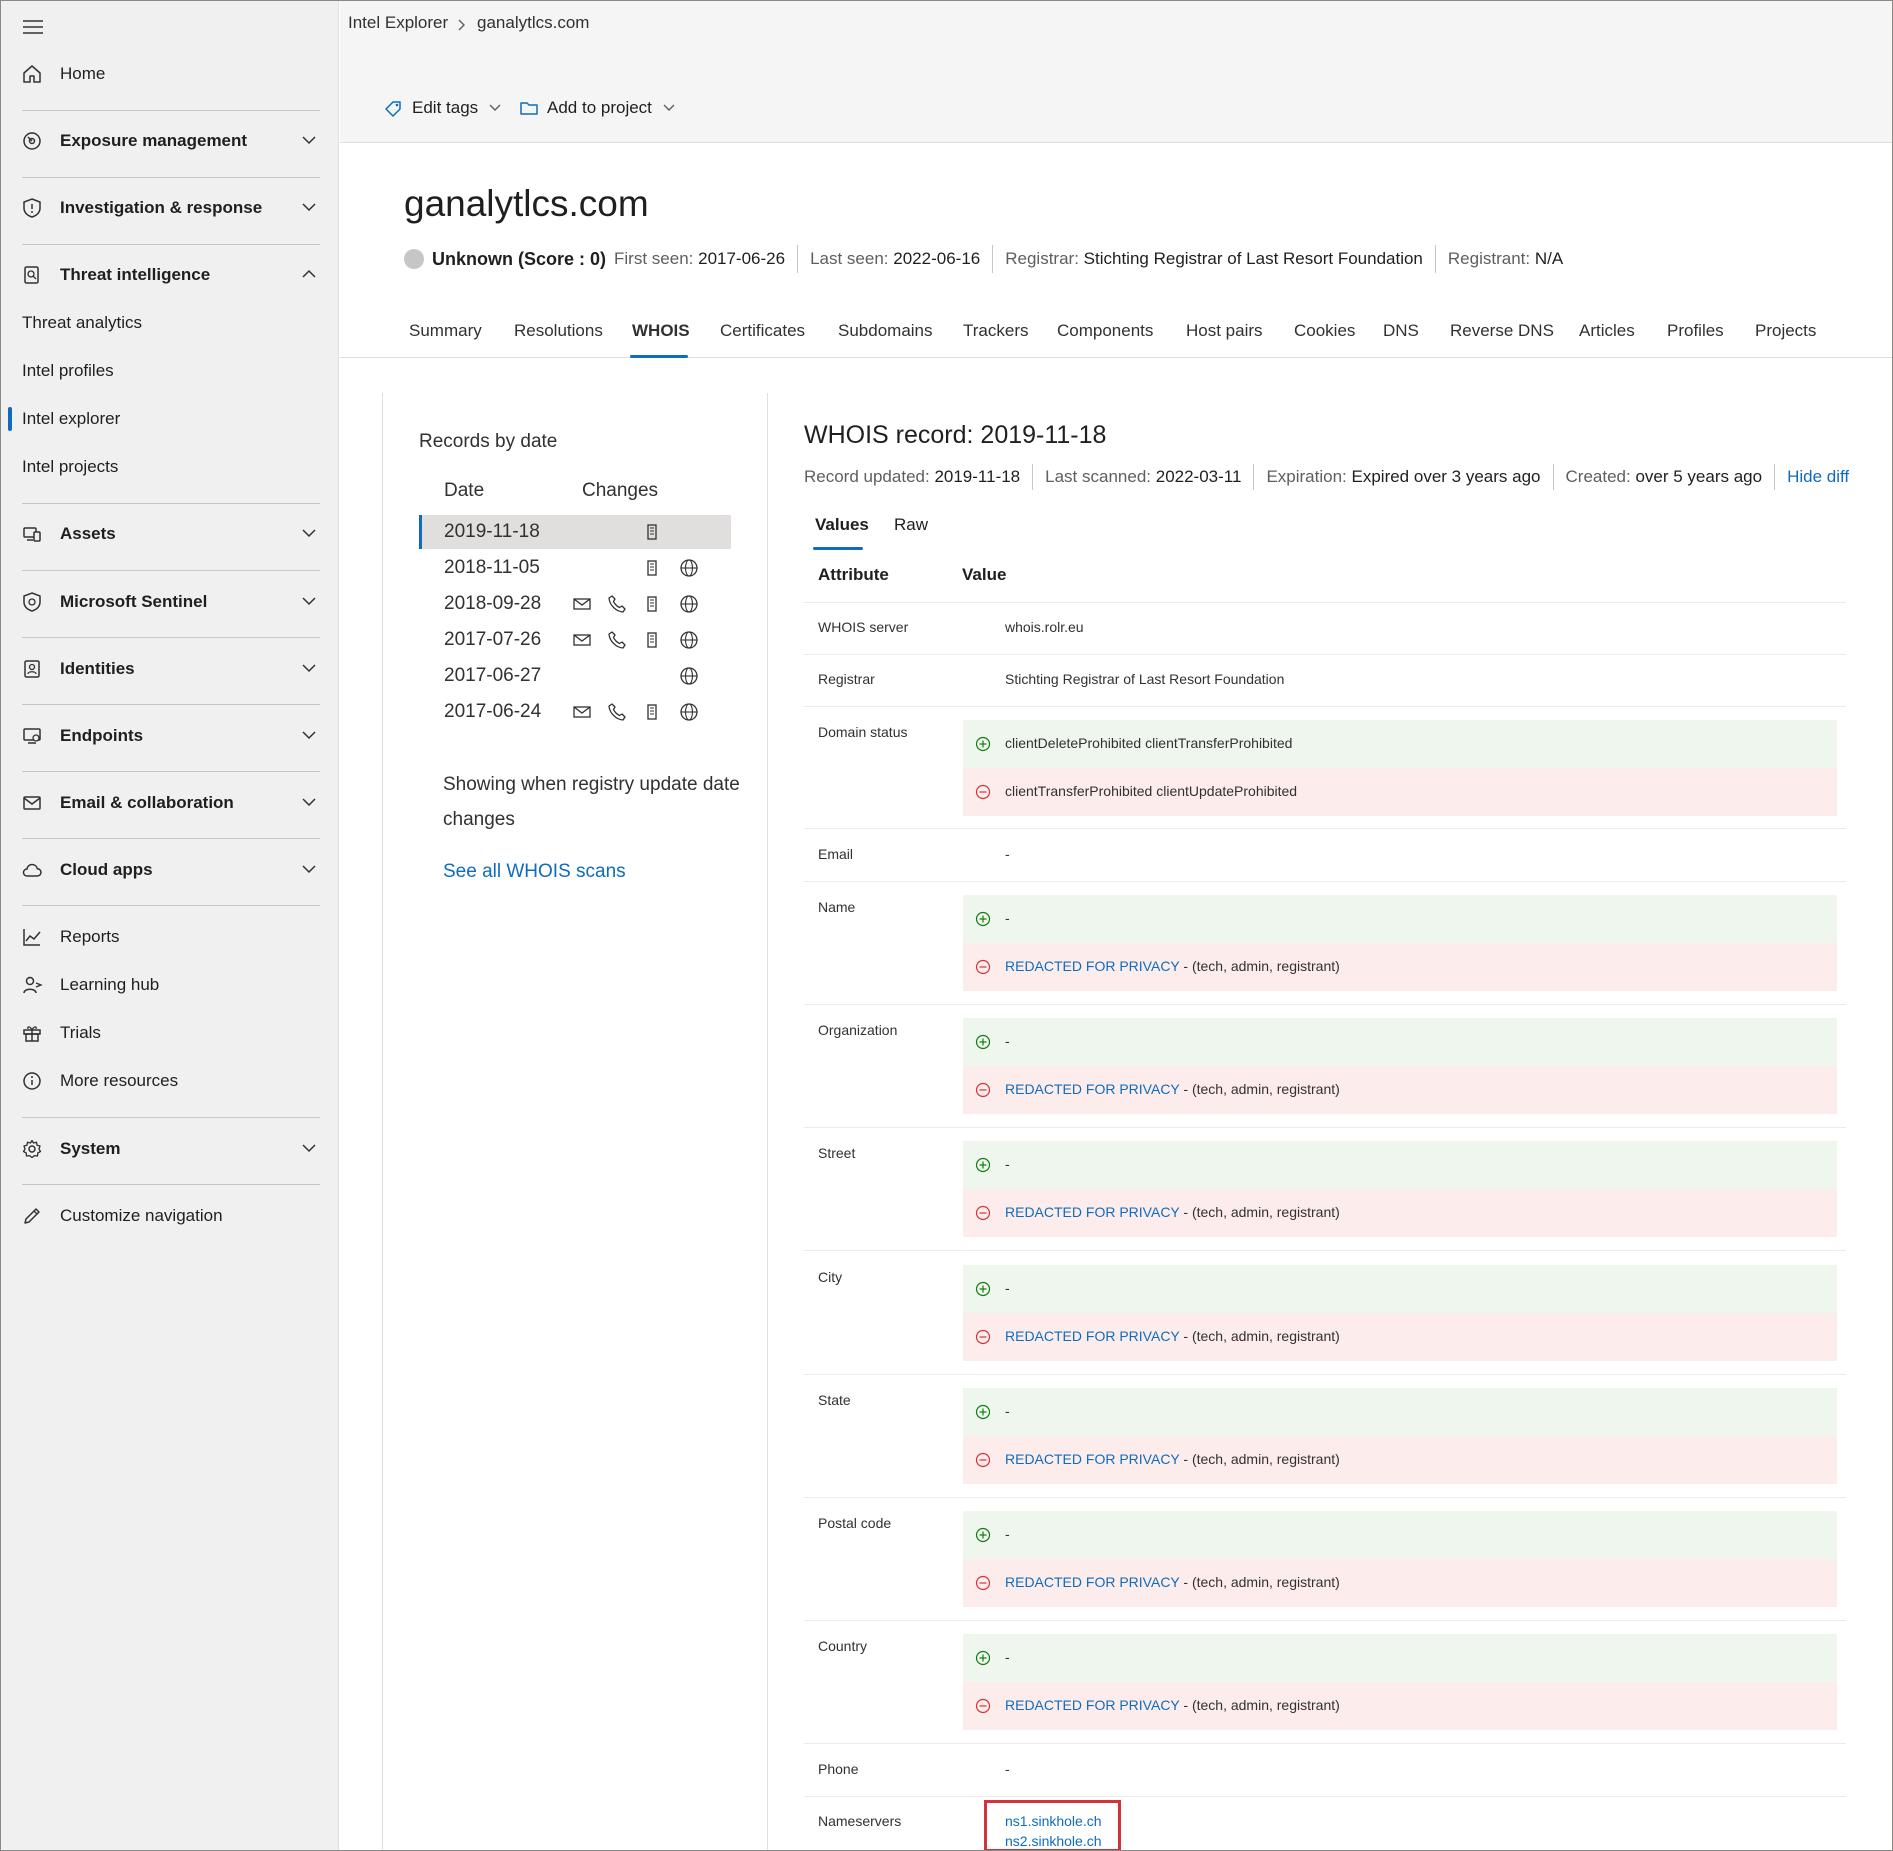 The width and height of the screenshot is (1893, 1851). Describe the element at coordinates (863, 627) in the screenshot. I see `attr-whois-server: WHOIS server` at that location.